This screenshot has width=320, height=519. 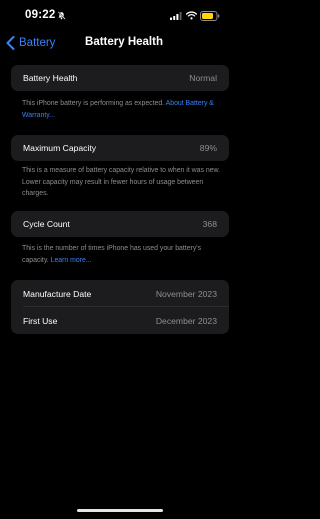 I want to click on manufacture-date-value: November 2023, so click(x=186, y=293).